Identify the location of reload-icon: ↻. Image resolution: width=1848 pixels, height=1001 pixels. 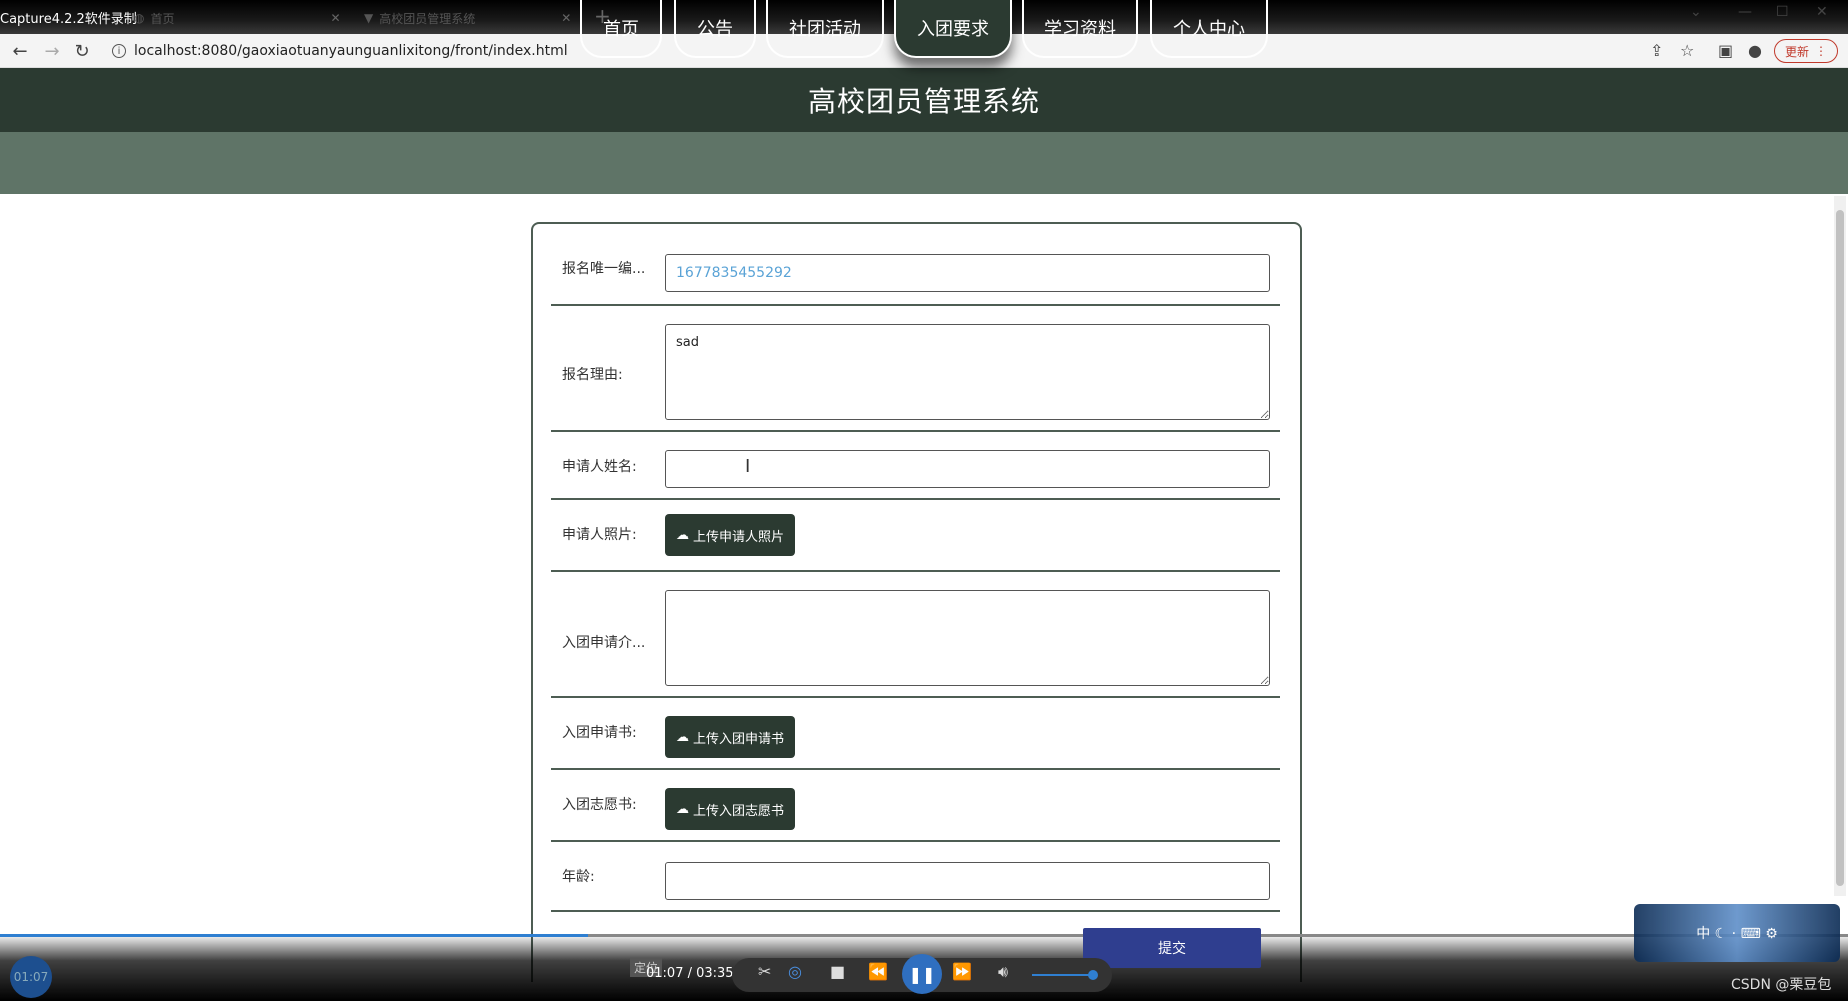
(82, 51).